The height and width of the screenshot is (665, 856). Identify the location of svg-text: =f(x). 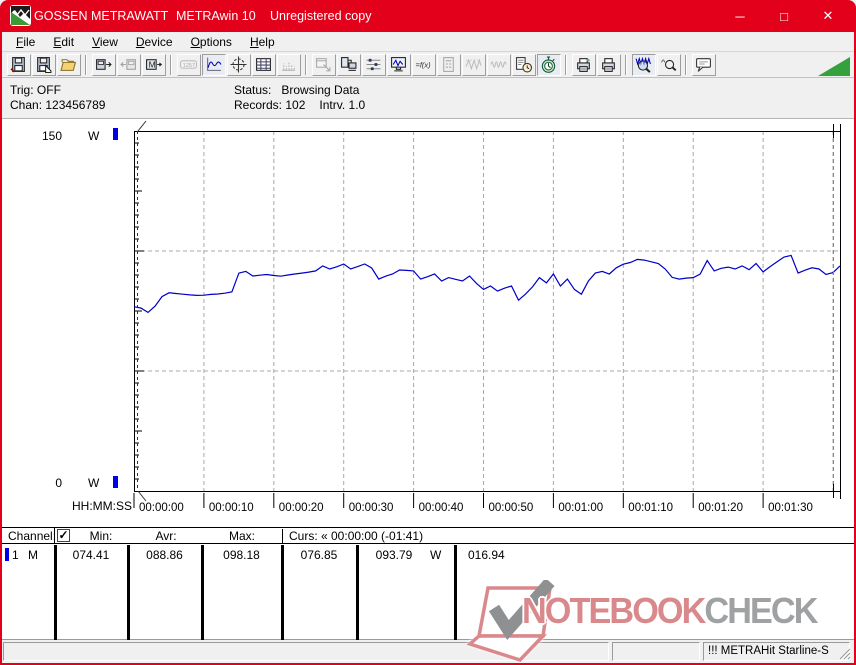
(424, 65).